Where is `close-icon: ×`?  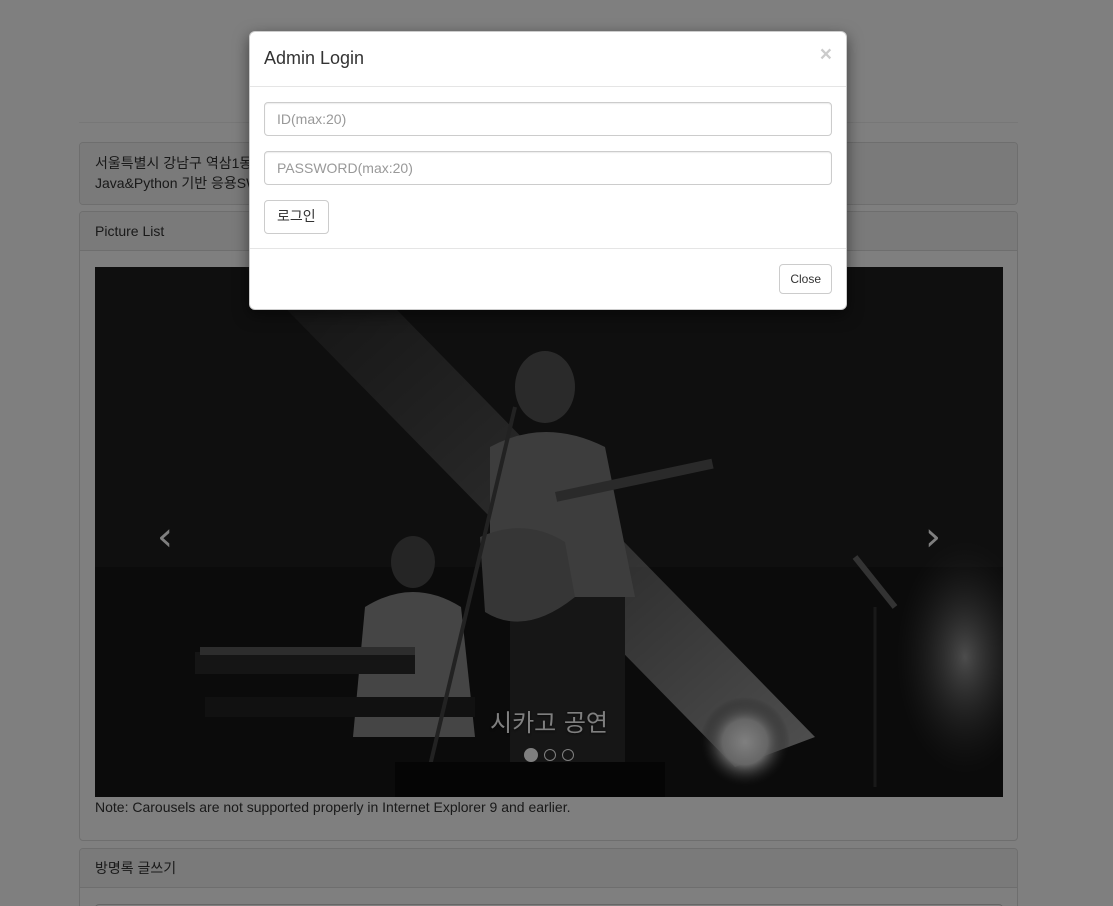
close-icon: × is located at coordinates (826, 54).